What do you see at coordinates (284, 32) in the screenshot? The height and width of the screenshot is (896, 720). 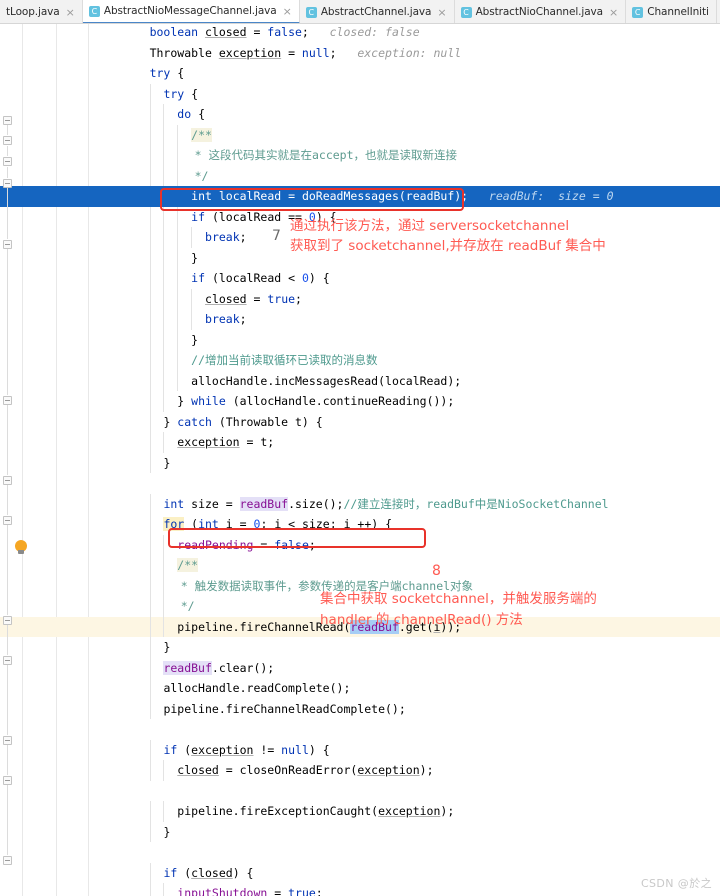 I see `code-token: false` at bounding box center [284, 32].